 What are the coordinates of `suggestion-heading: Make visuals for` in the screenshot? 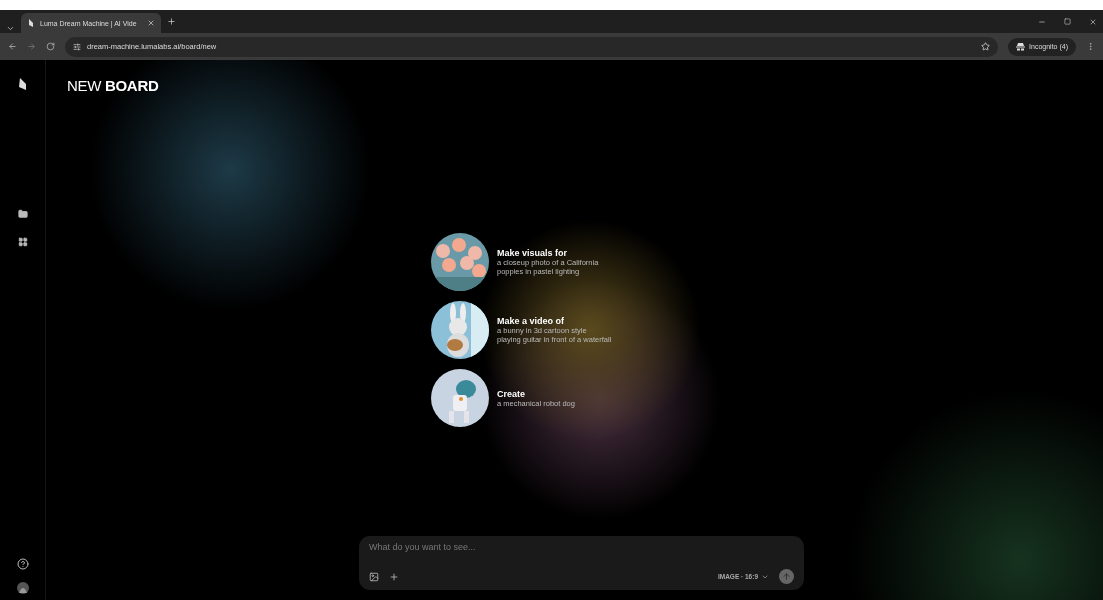 It's located at (548, 253).